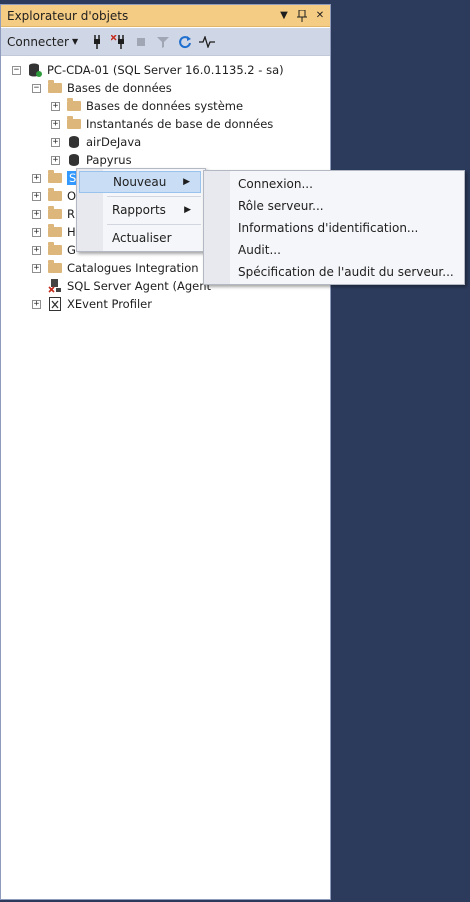 Image resolution: width=470 pixels, height=902 pixels. I want to click on db-airdejava-label: airDeJava, so click(114, 142).